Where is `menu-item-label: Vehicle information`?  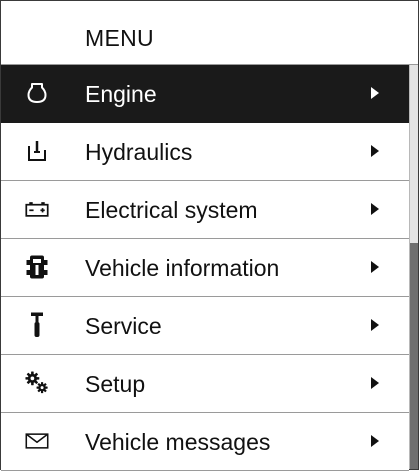
menu-item-label: Vehicle information is located at coordinates (182, 268).